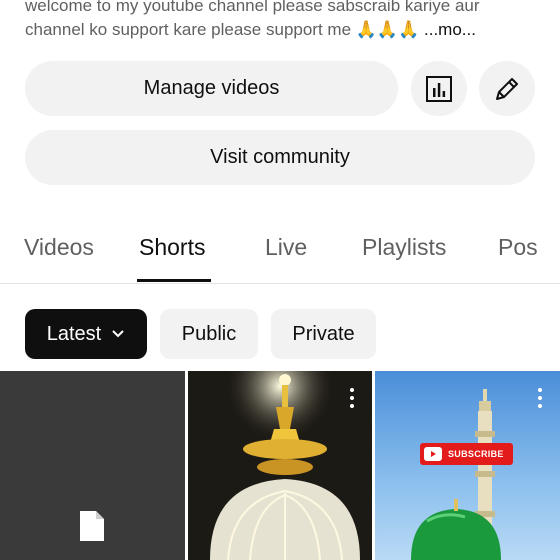 The height and width of the screenshot is (560, 560). Describe the element at coordinates (286, 247) in the screenshot. I see `tab-live: Live` at that location.